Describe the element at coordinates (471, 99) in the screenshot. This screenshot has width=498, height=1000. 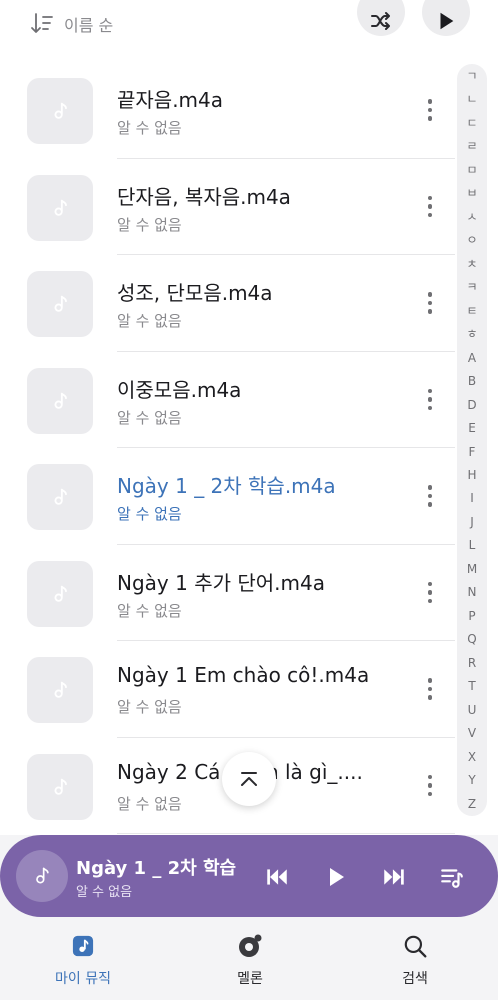
I see `index-letter: ㄴ` at that location.